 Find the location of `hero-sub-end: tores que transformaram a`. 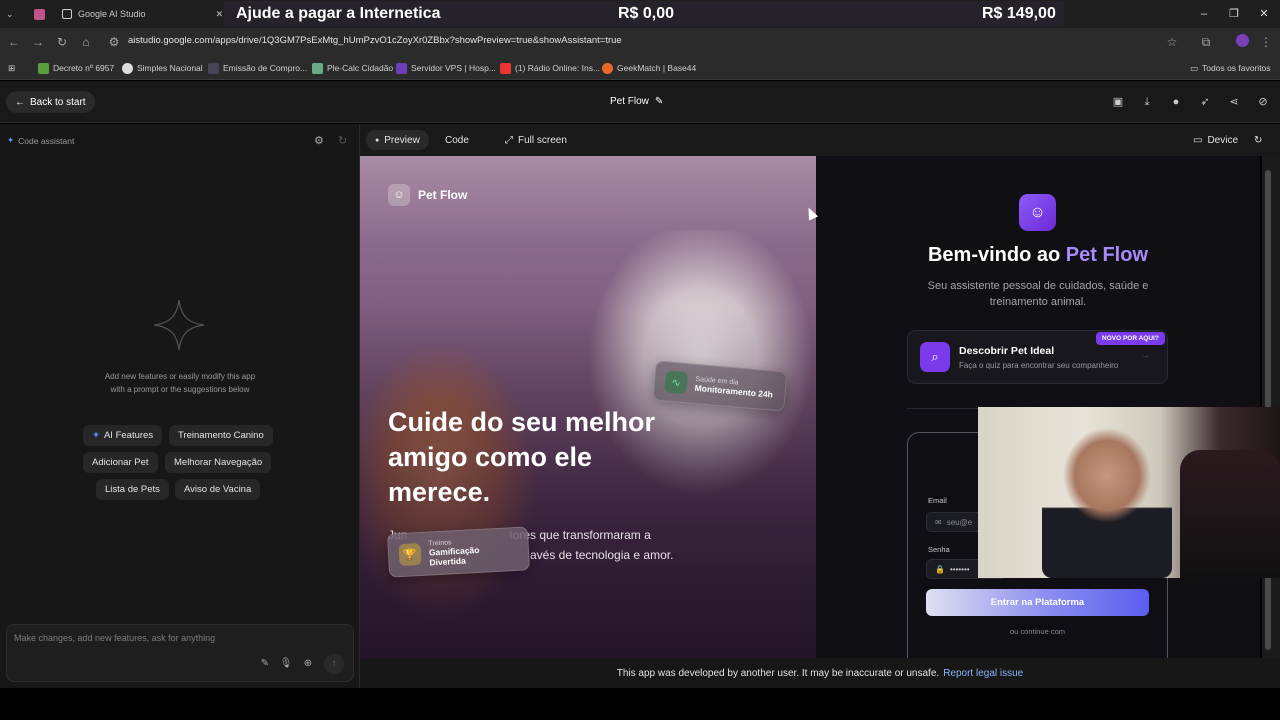

hero-sub-end: tores que transformaram a is located at coordinates (580, 535).